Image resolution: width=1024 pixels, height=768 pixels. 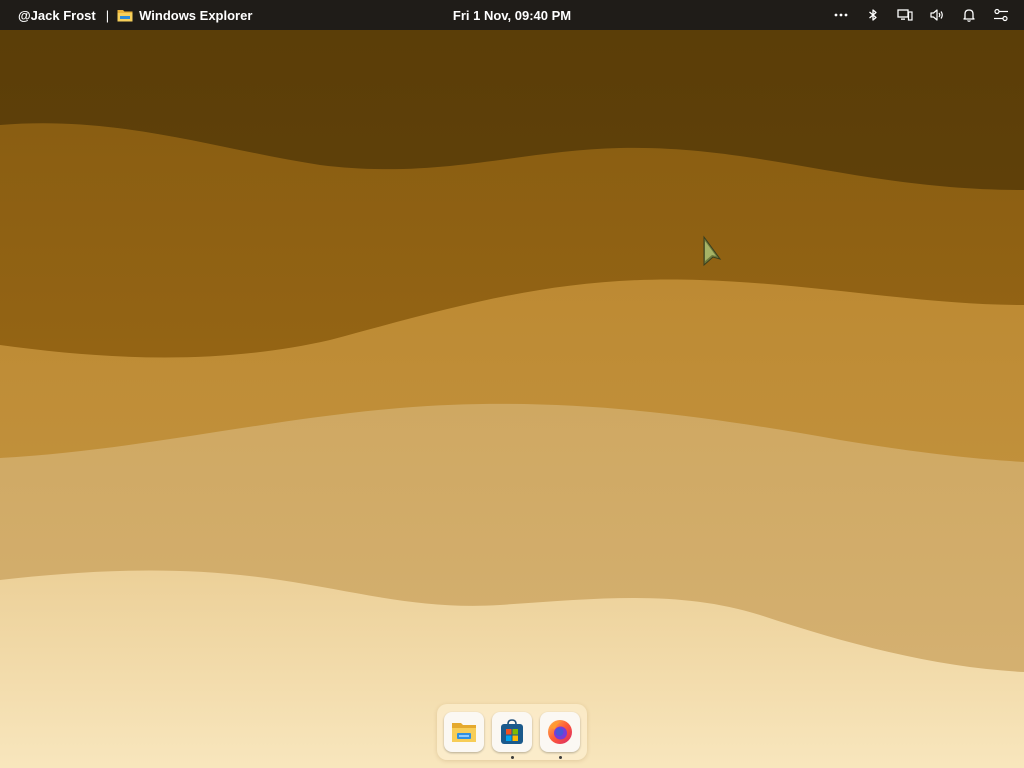 What do you see at coordinates (712, 251) in the screenshot?
I see `mouse-cursor-icon` at bounding box center [712, 251].